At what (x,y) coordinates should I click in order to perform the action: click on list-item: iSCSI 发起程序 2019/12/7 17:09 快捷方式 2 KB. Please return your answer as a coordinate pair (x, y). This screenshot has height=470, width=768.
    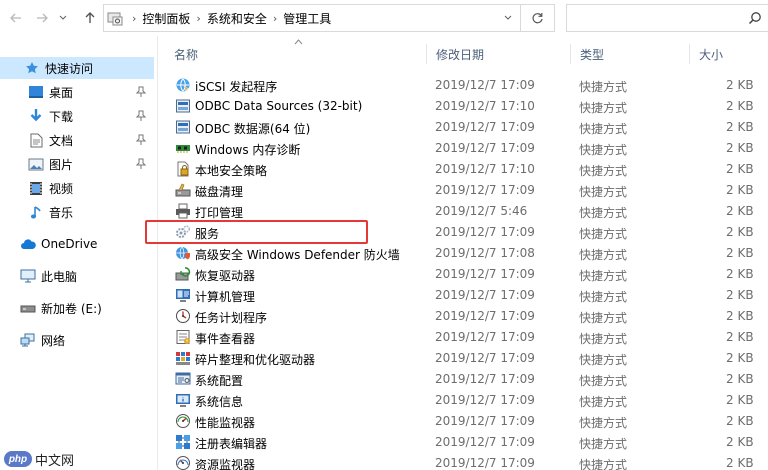
    Looking at the image, I should click on (469, 85).